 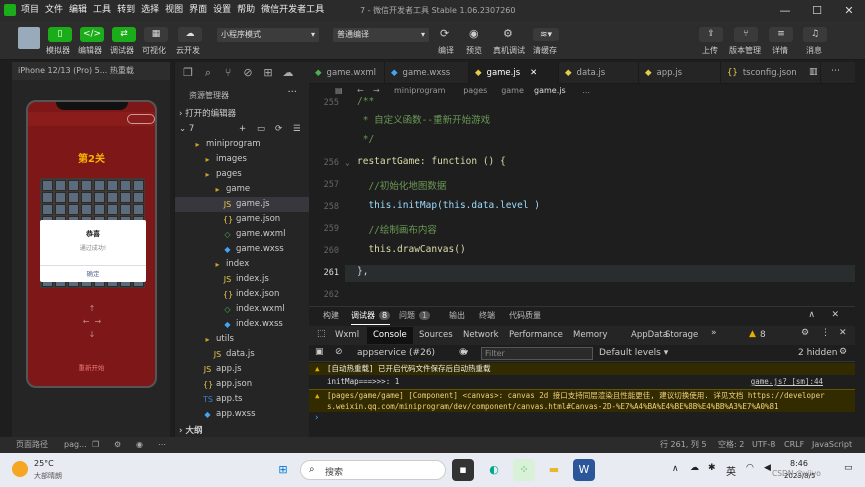 I want to click on file-tree-item: JS game.js, so click(x=242, y=204).